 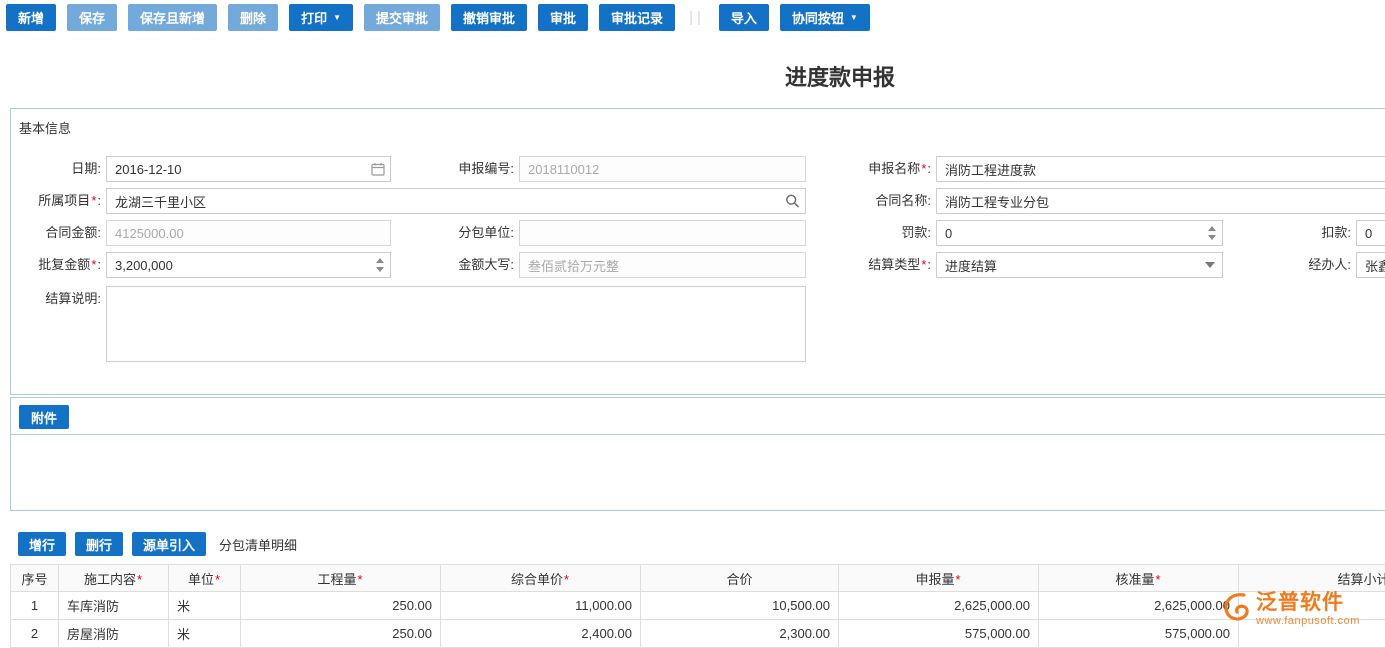 I want to click on cell-construction-content: 房屋消防, so click(x=113, y=633).